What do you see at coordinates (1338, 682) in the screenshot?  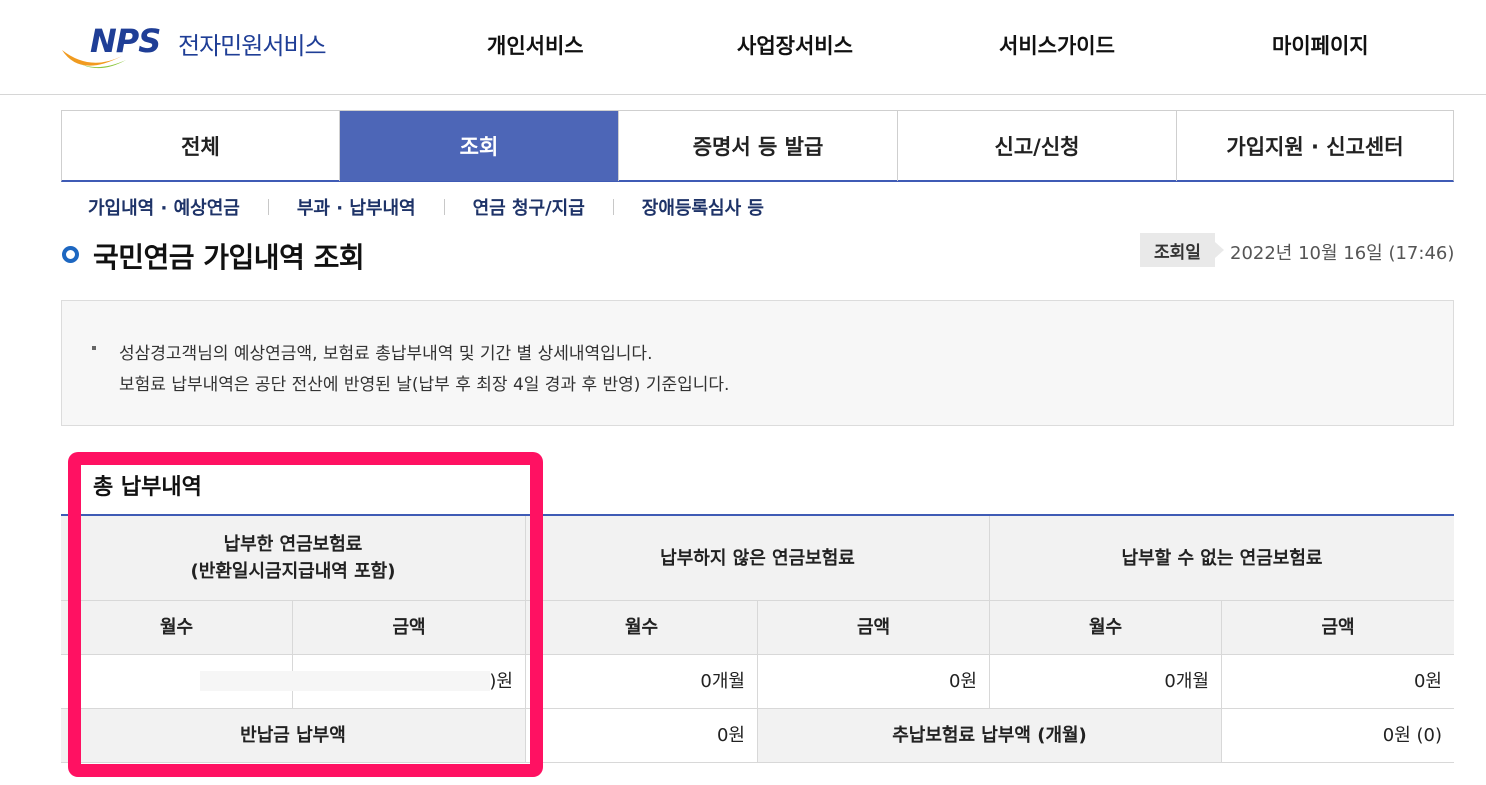 I see `unable-amount-value: 0원` at bounding box center [1338, 682].